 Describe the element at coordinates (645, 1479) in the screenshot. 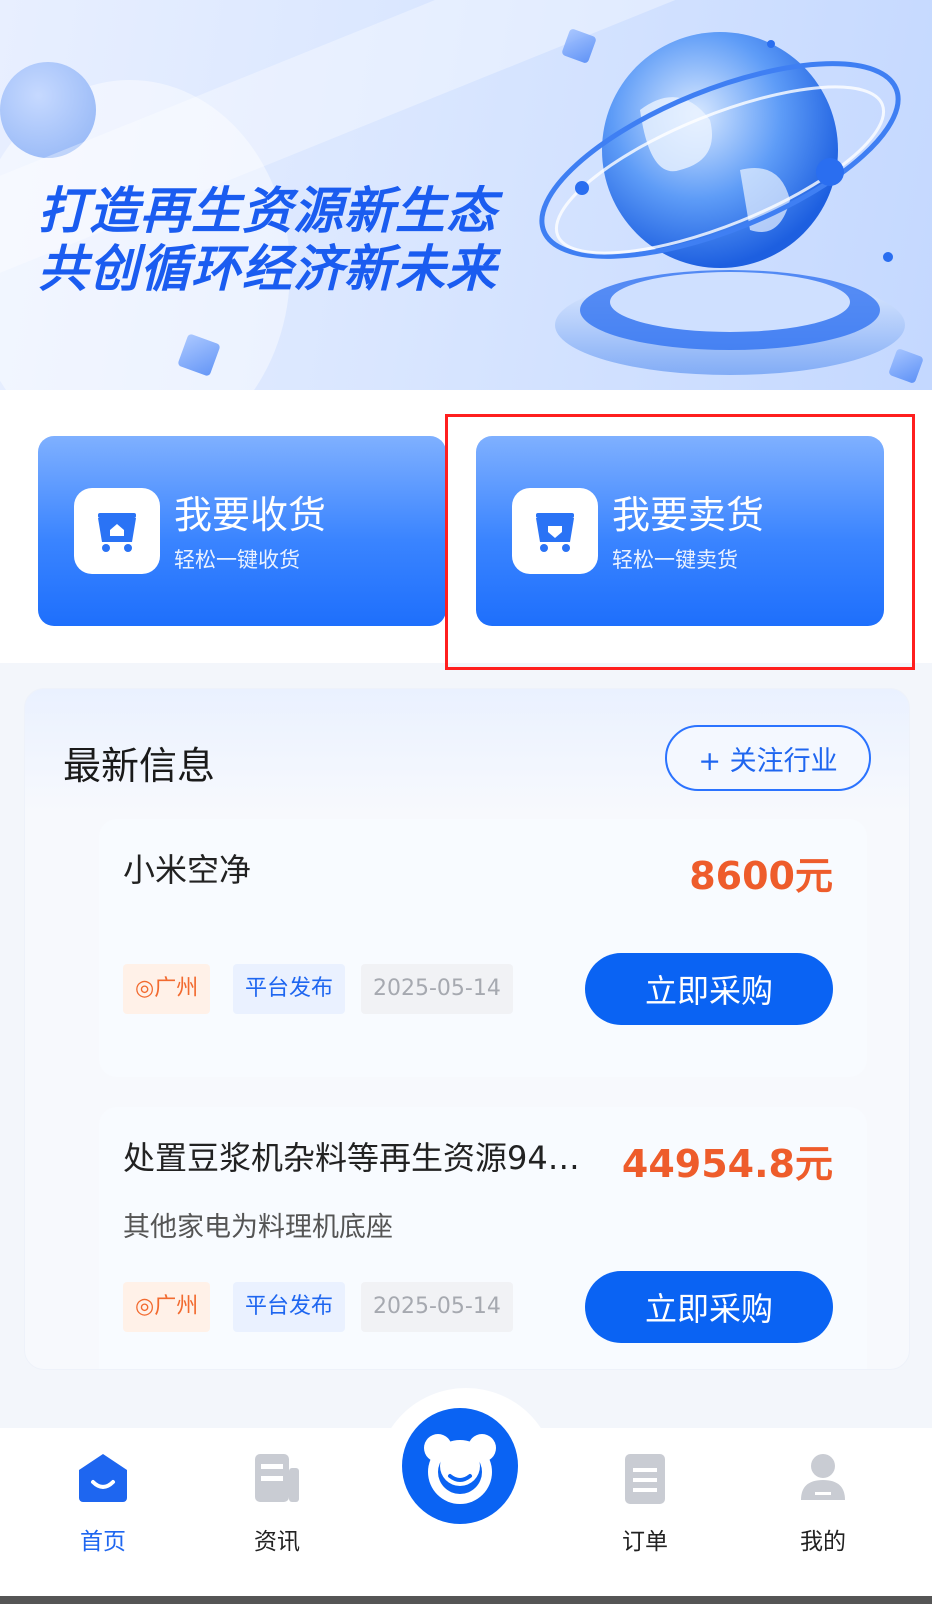

I see `order-icon` at that location.